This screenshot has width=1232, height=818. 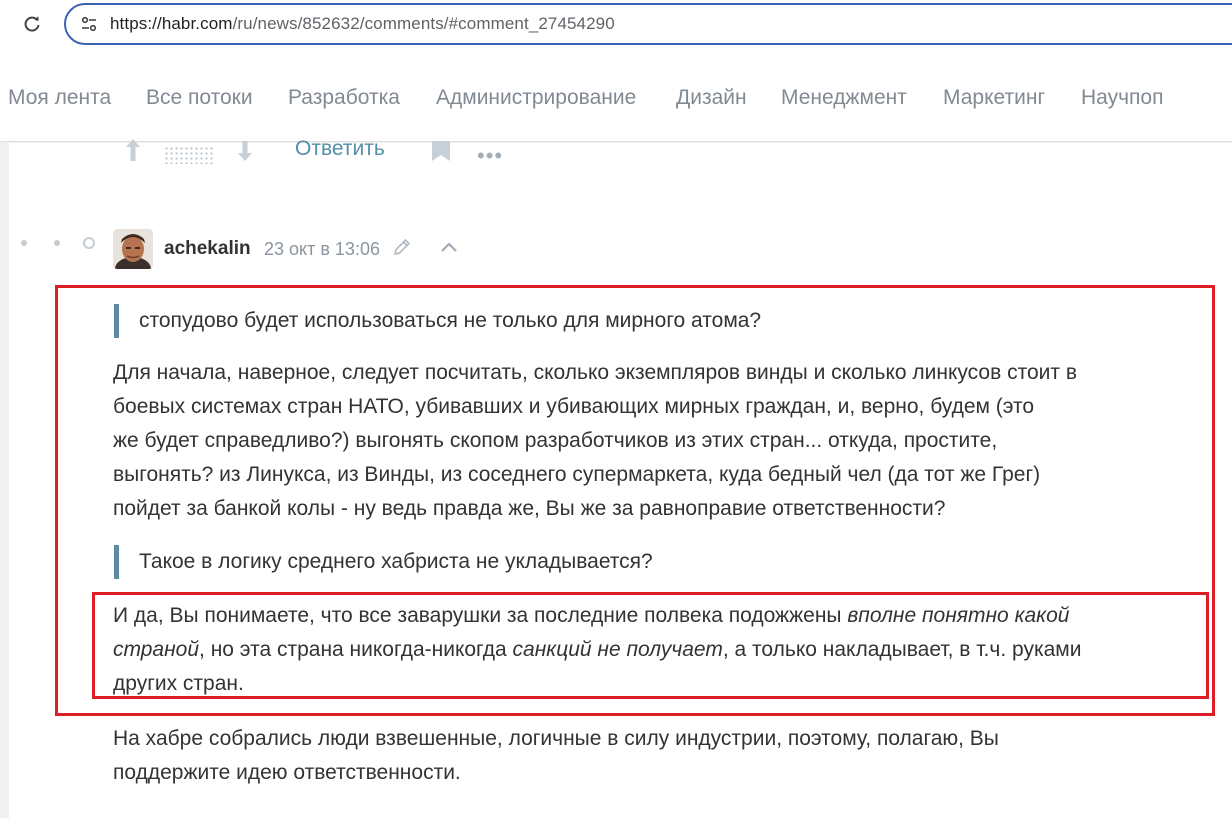 I want to click on nav-item-design: Дизайн, so click(x=711, y=98).